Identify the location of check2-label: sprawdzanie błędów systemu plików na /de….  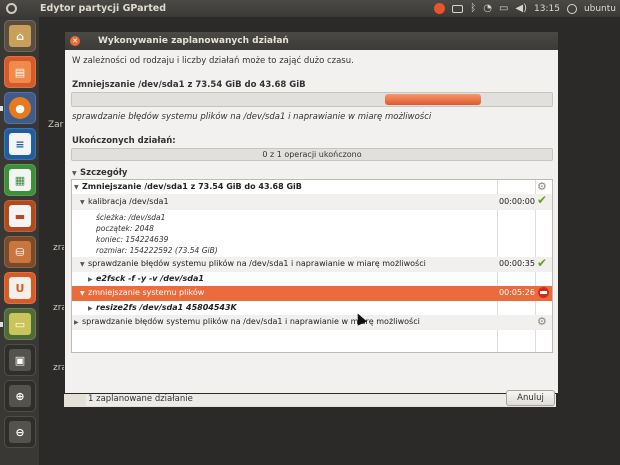
(251, 321).